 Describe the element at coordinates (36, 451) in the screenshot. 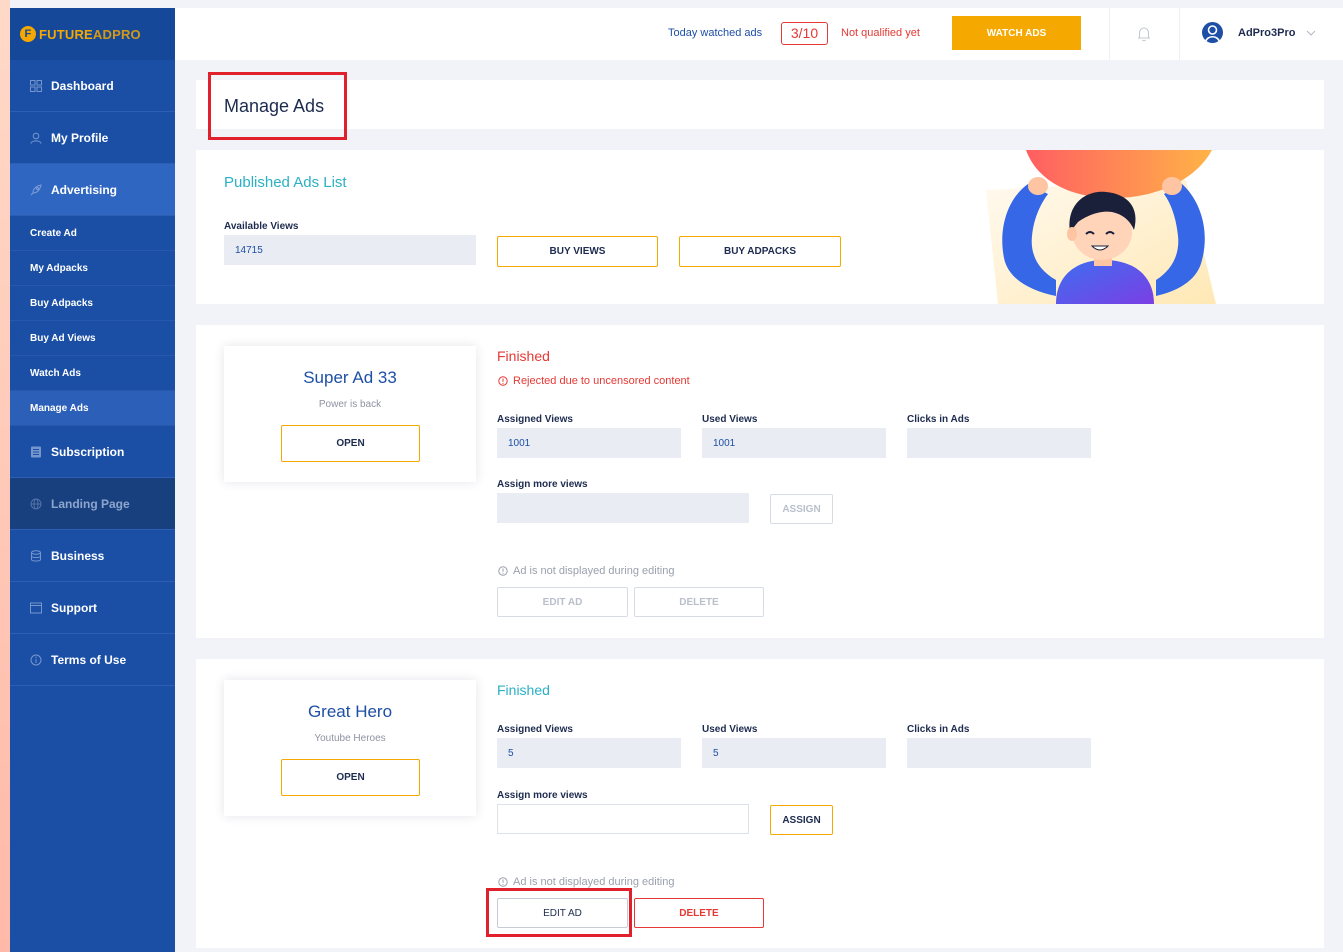

I see `document-icon` at that location.